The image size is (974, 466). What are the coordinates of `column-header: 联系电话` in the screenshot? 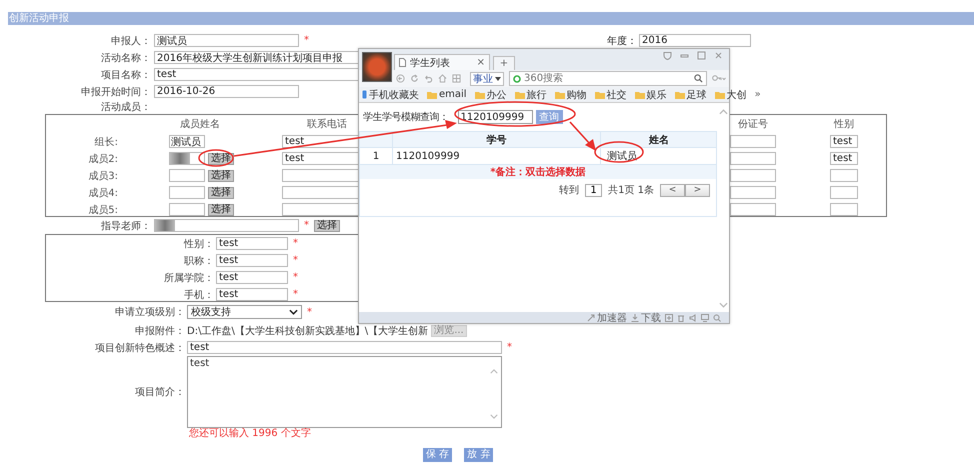 It's located at (327, 124).